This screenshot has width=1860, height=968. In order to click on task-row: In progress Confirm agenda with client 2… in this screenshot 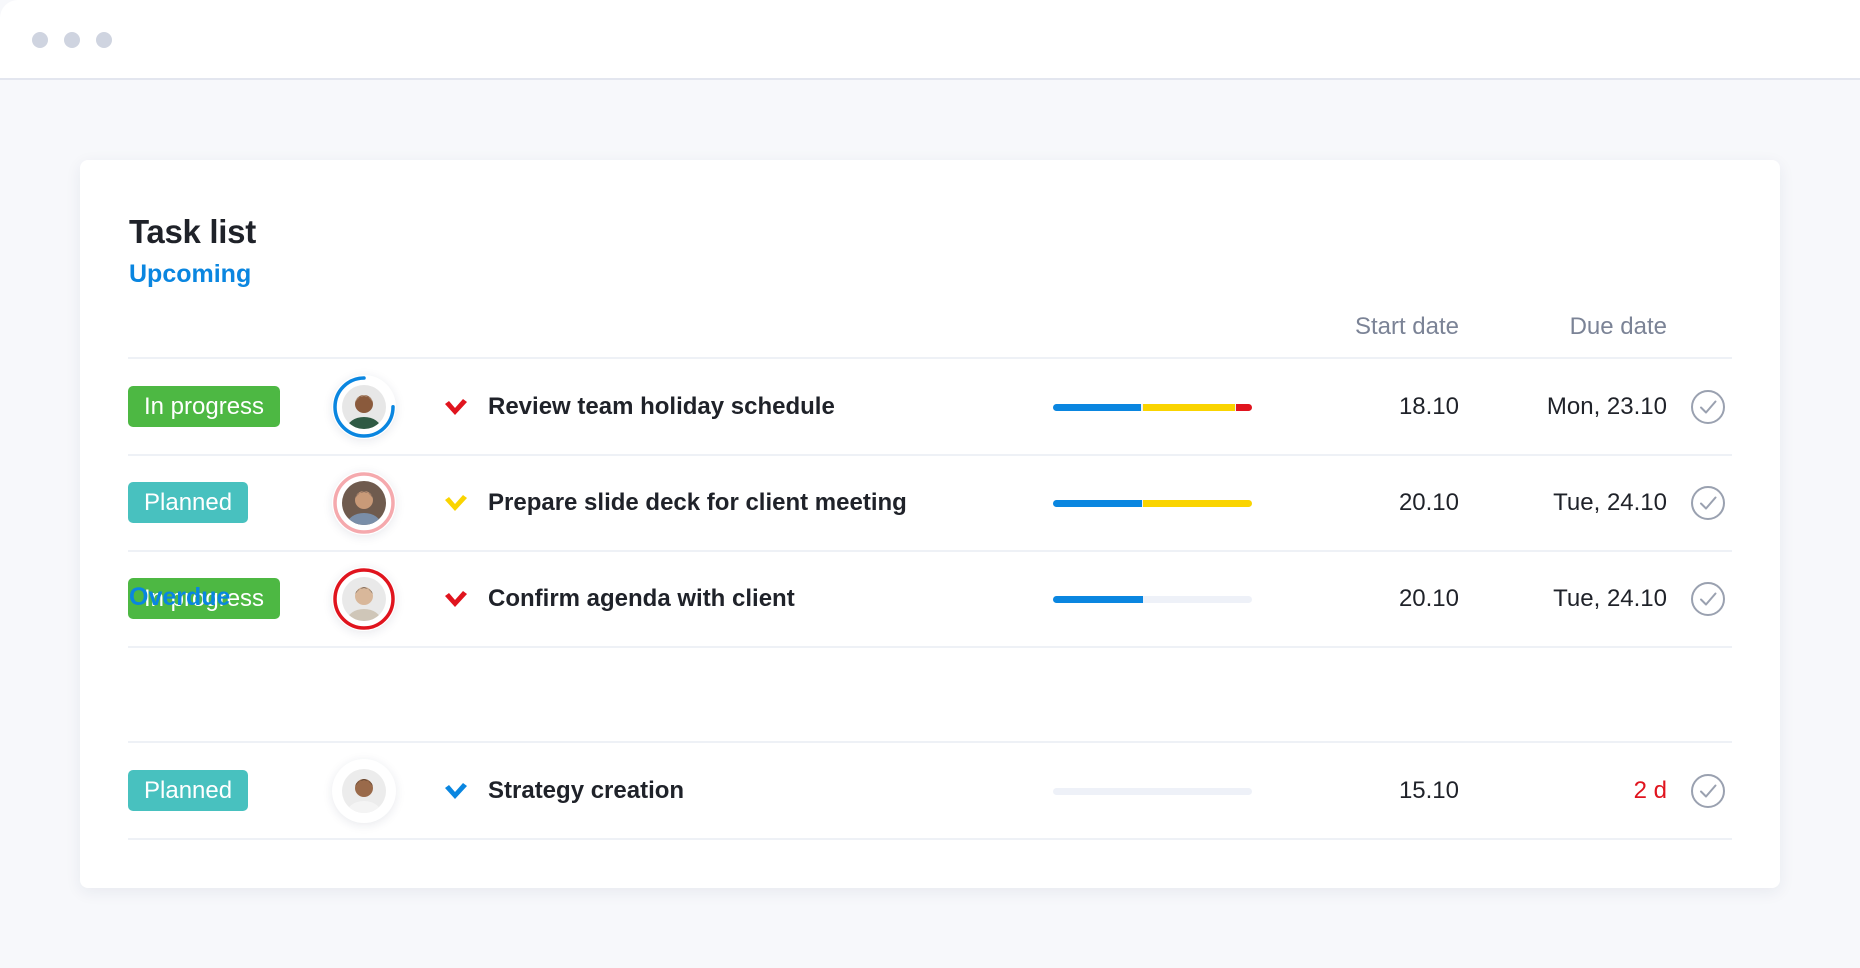, I will do `click(930, 599)`.